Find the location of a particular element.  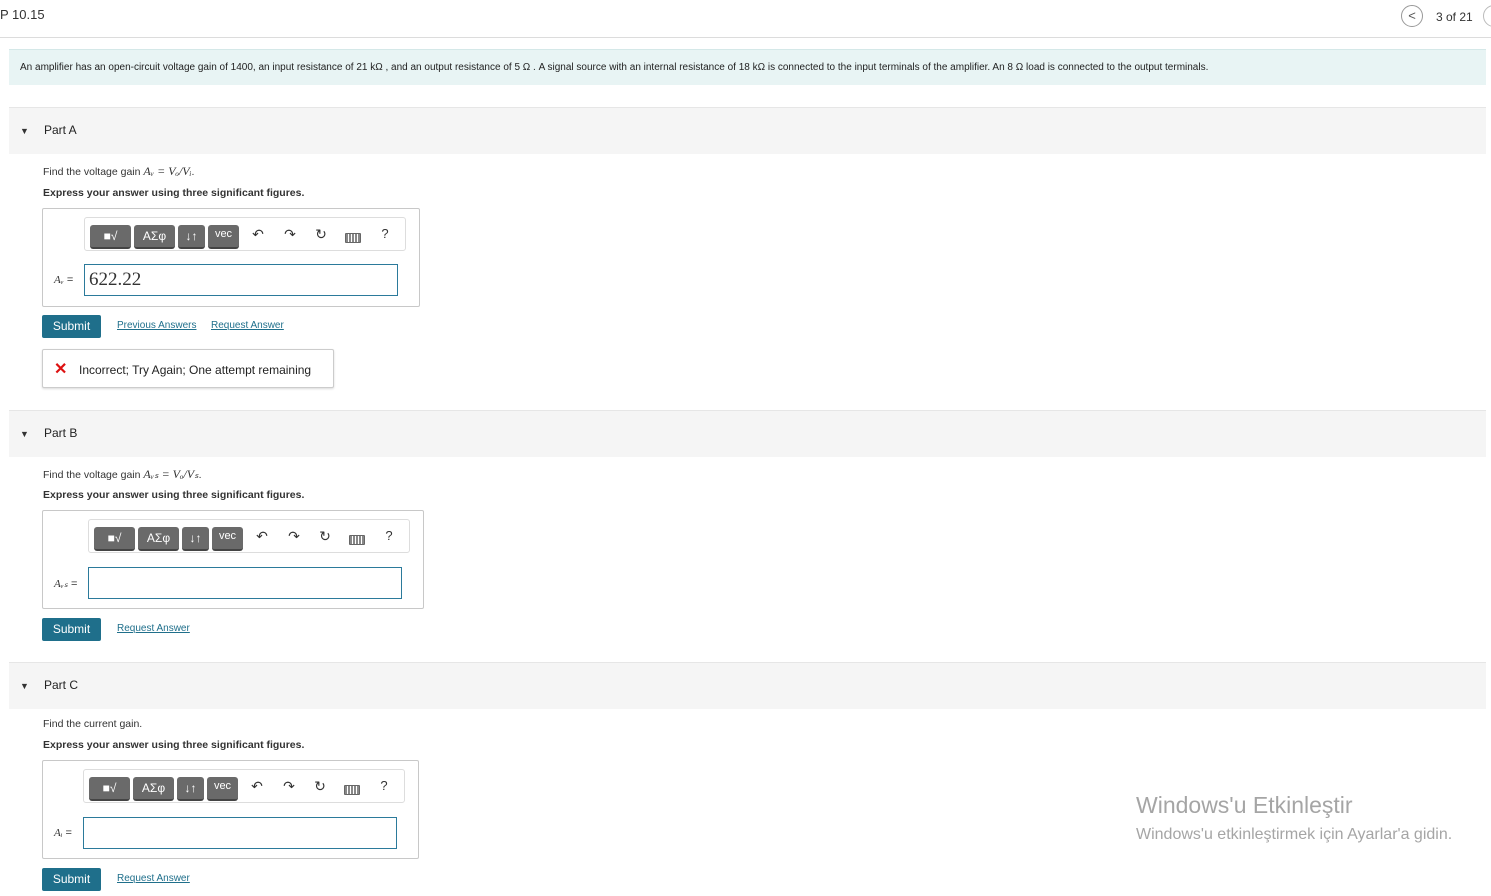

previous-problem-button: < is located at coordinates (1412, 16).